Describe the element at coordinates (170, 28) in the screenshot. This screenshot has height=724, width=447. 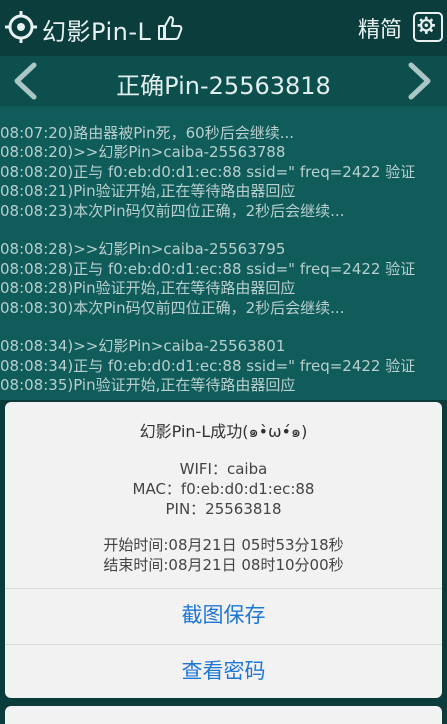
I see `thumbs-up-icon` at that location.